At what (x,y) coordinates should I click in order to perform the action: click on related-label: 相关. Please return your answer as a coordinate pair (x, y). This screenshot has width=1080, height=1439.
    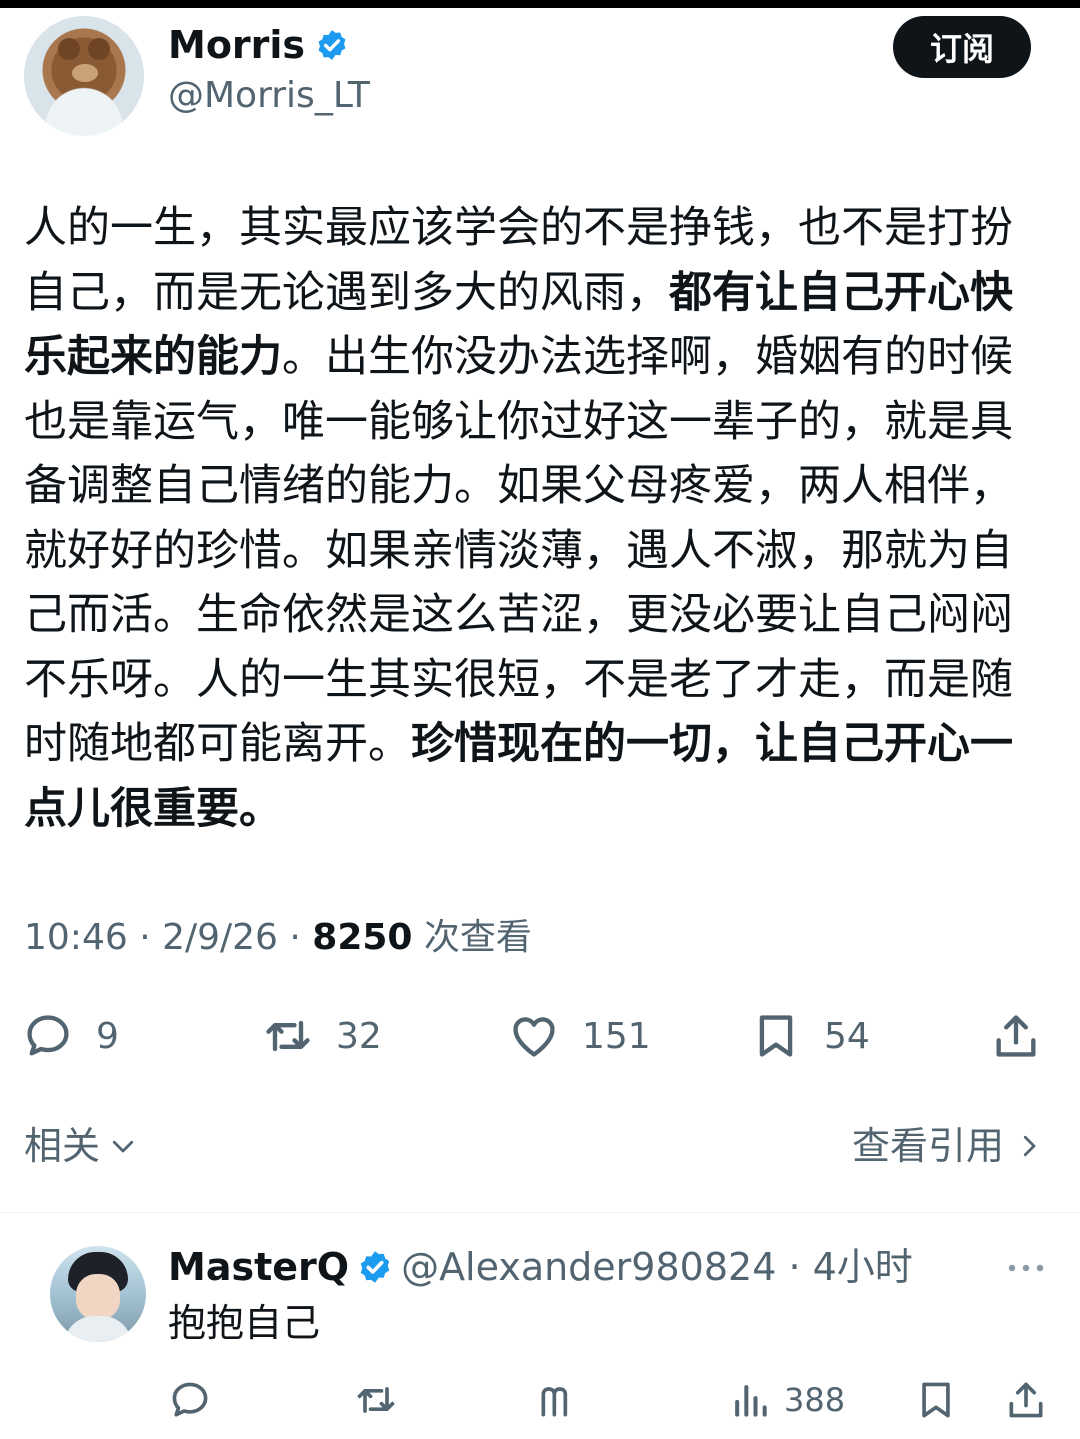
    Looking at the image, I should click on (62, 1146).